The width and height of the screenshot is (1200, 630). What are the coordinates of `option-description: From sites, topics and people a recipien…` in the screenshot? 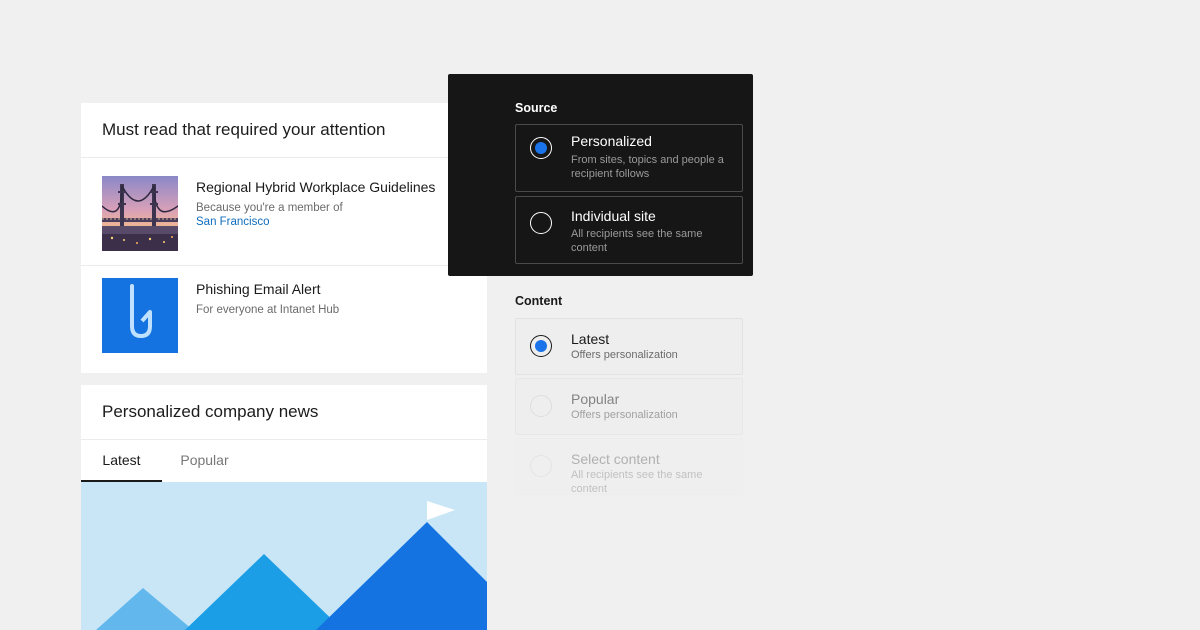 It's located at (647, 167).